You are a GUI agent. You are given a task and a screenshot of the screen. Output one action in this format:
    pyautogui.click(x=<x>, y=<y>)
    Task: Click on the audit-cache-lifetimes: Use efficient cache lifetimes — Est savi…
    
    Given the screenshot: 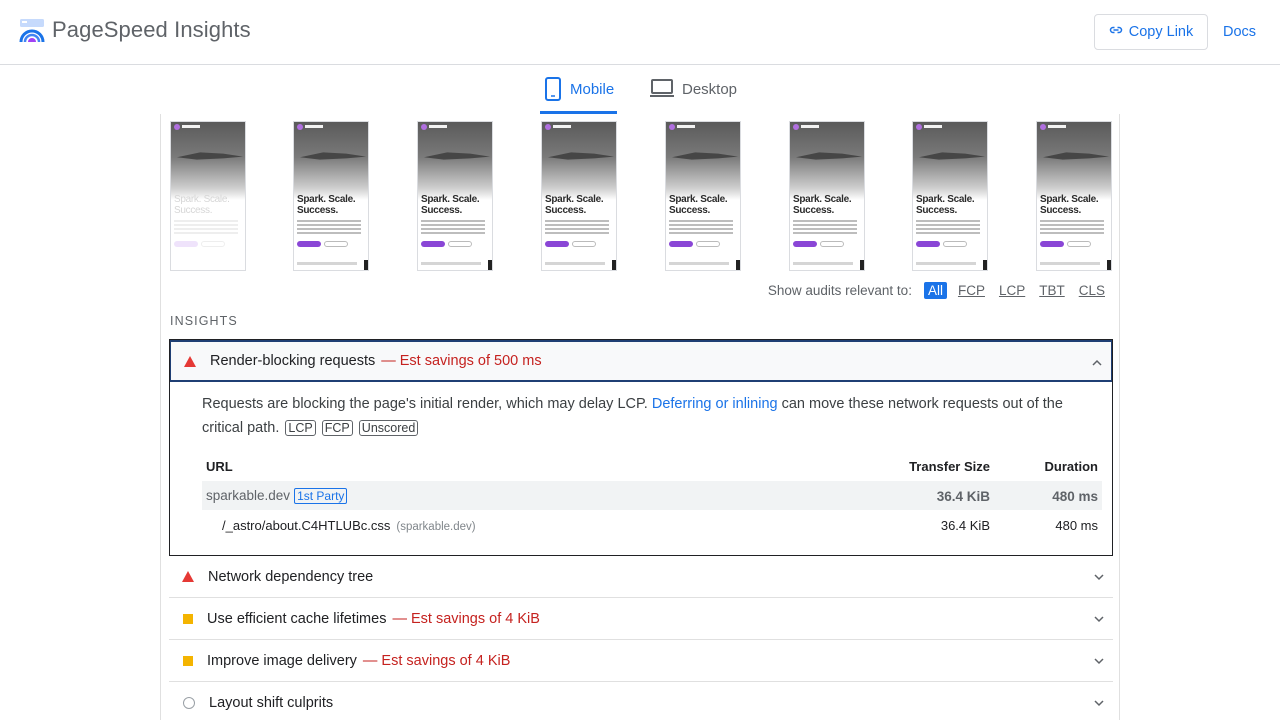 What is the action you would take?
    pyautogui.click(x=641, y=619)
    